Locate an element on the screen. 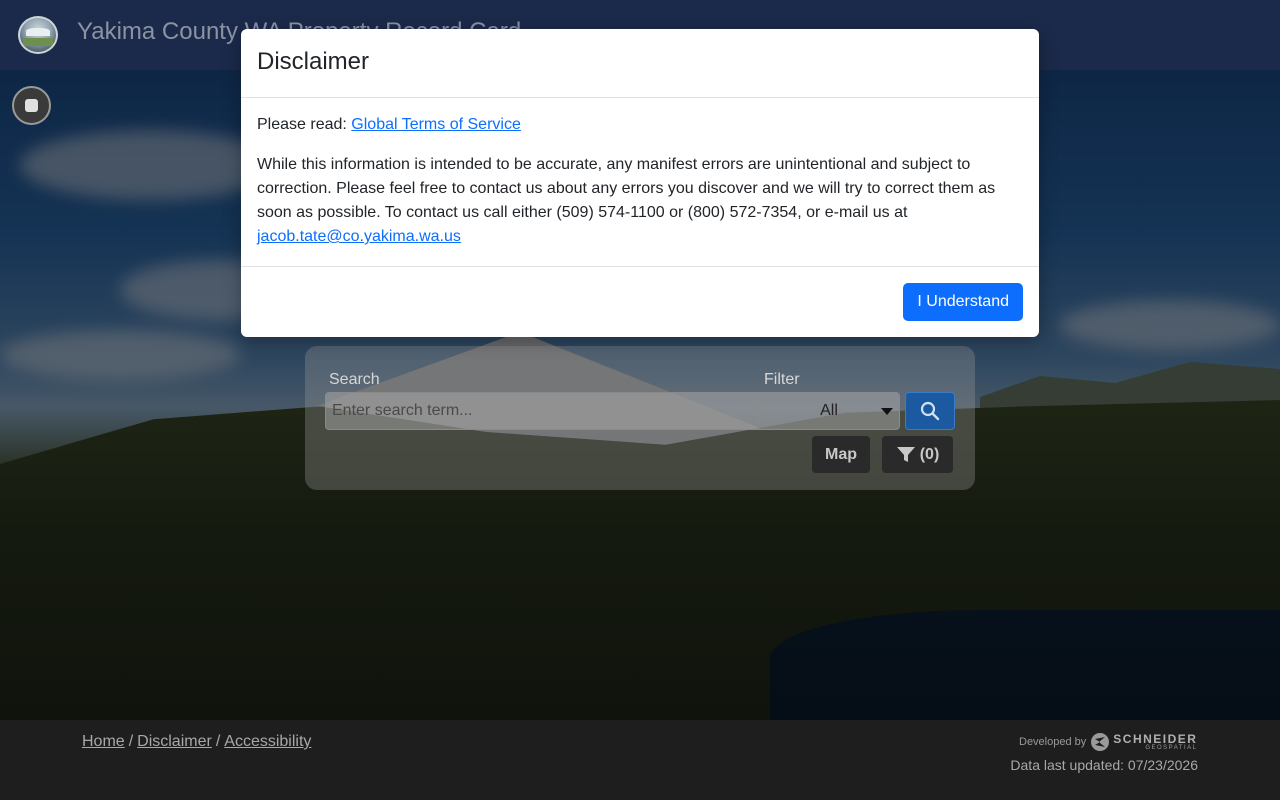 The image size is (1280, 800). modal-header: Disclaimer is located at coordinates (640, 63).